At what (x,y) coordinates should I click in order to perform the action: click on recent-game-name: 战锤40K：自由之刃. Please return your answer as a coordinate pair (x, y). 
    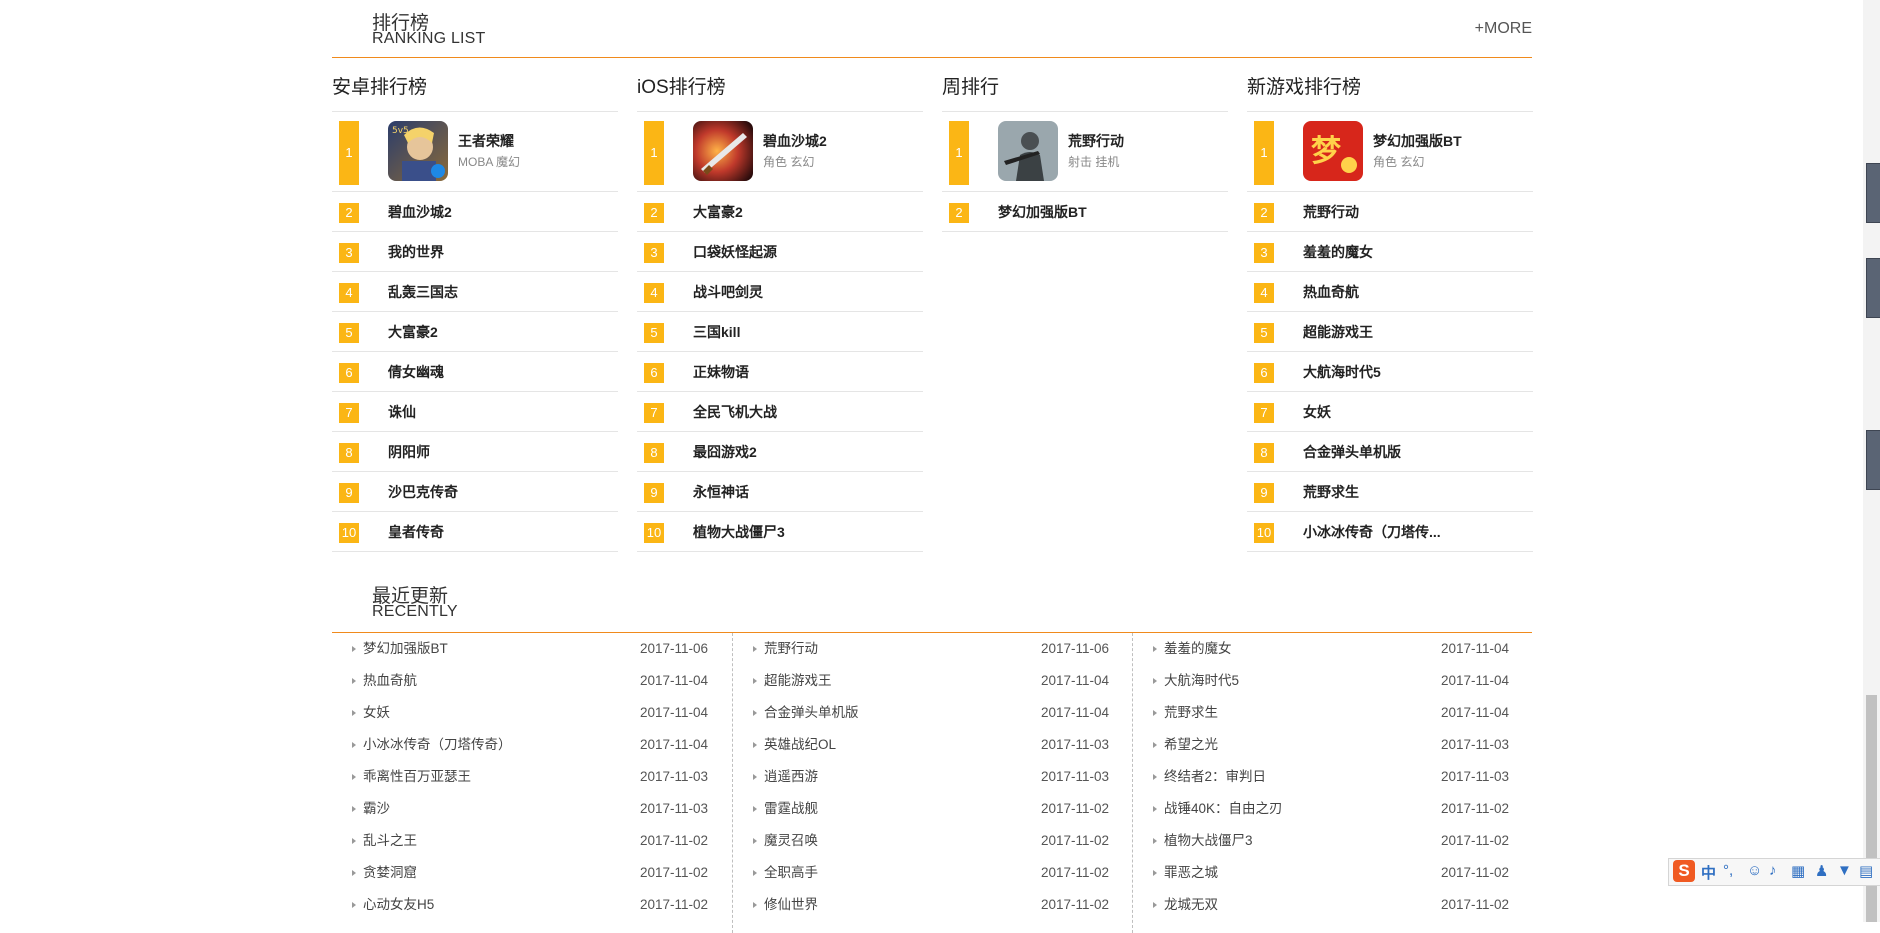
    Looking at the image, I should click on (1223, 809).